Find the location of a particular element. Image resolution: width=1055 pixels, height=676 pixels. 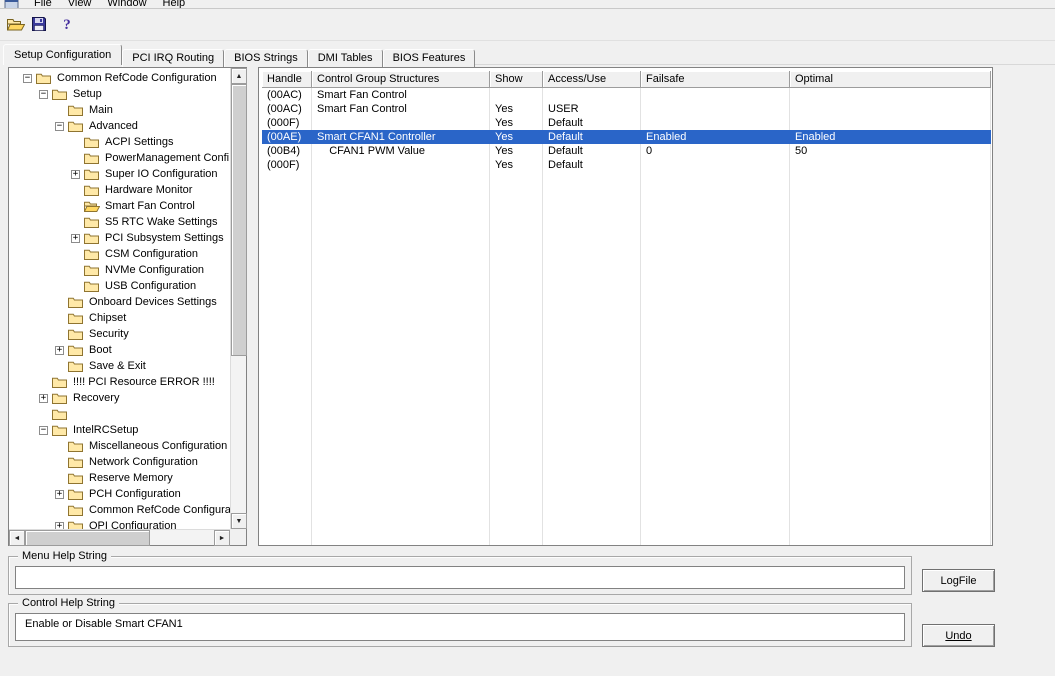

tree-item-main: Main is located at coordinates (119, 110).